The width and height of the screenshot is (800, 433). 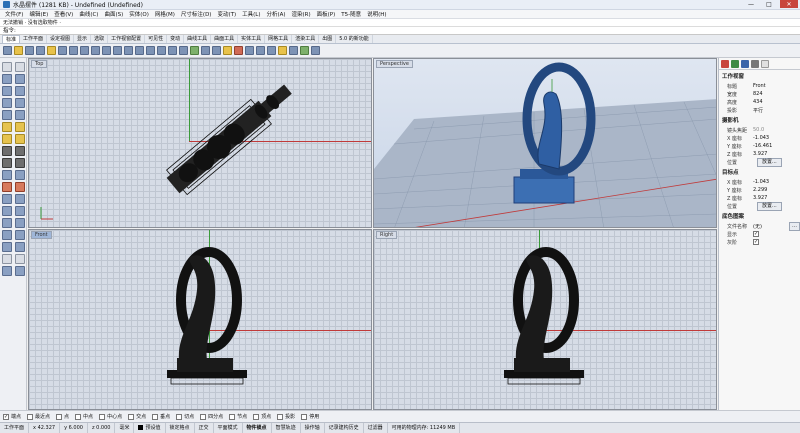 What do you see at coordinates (776, 154) in the screenshot?
I see `camera-z-field: 3.927` at bounding box center [776, 154].